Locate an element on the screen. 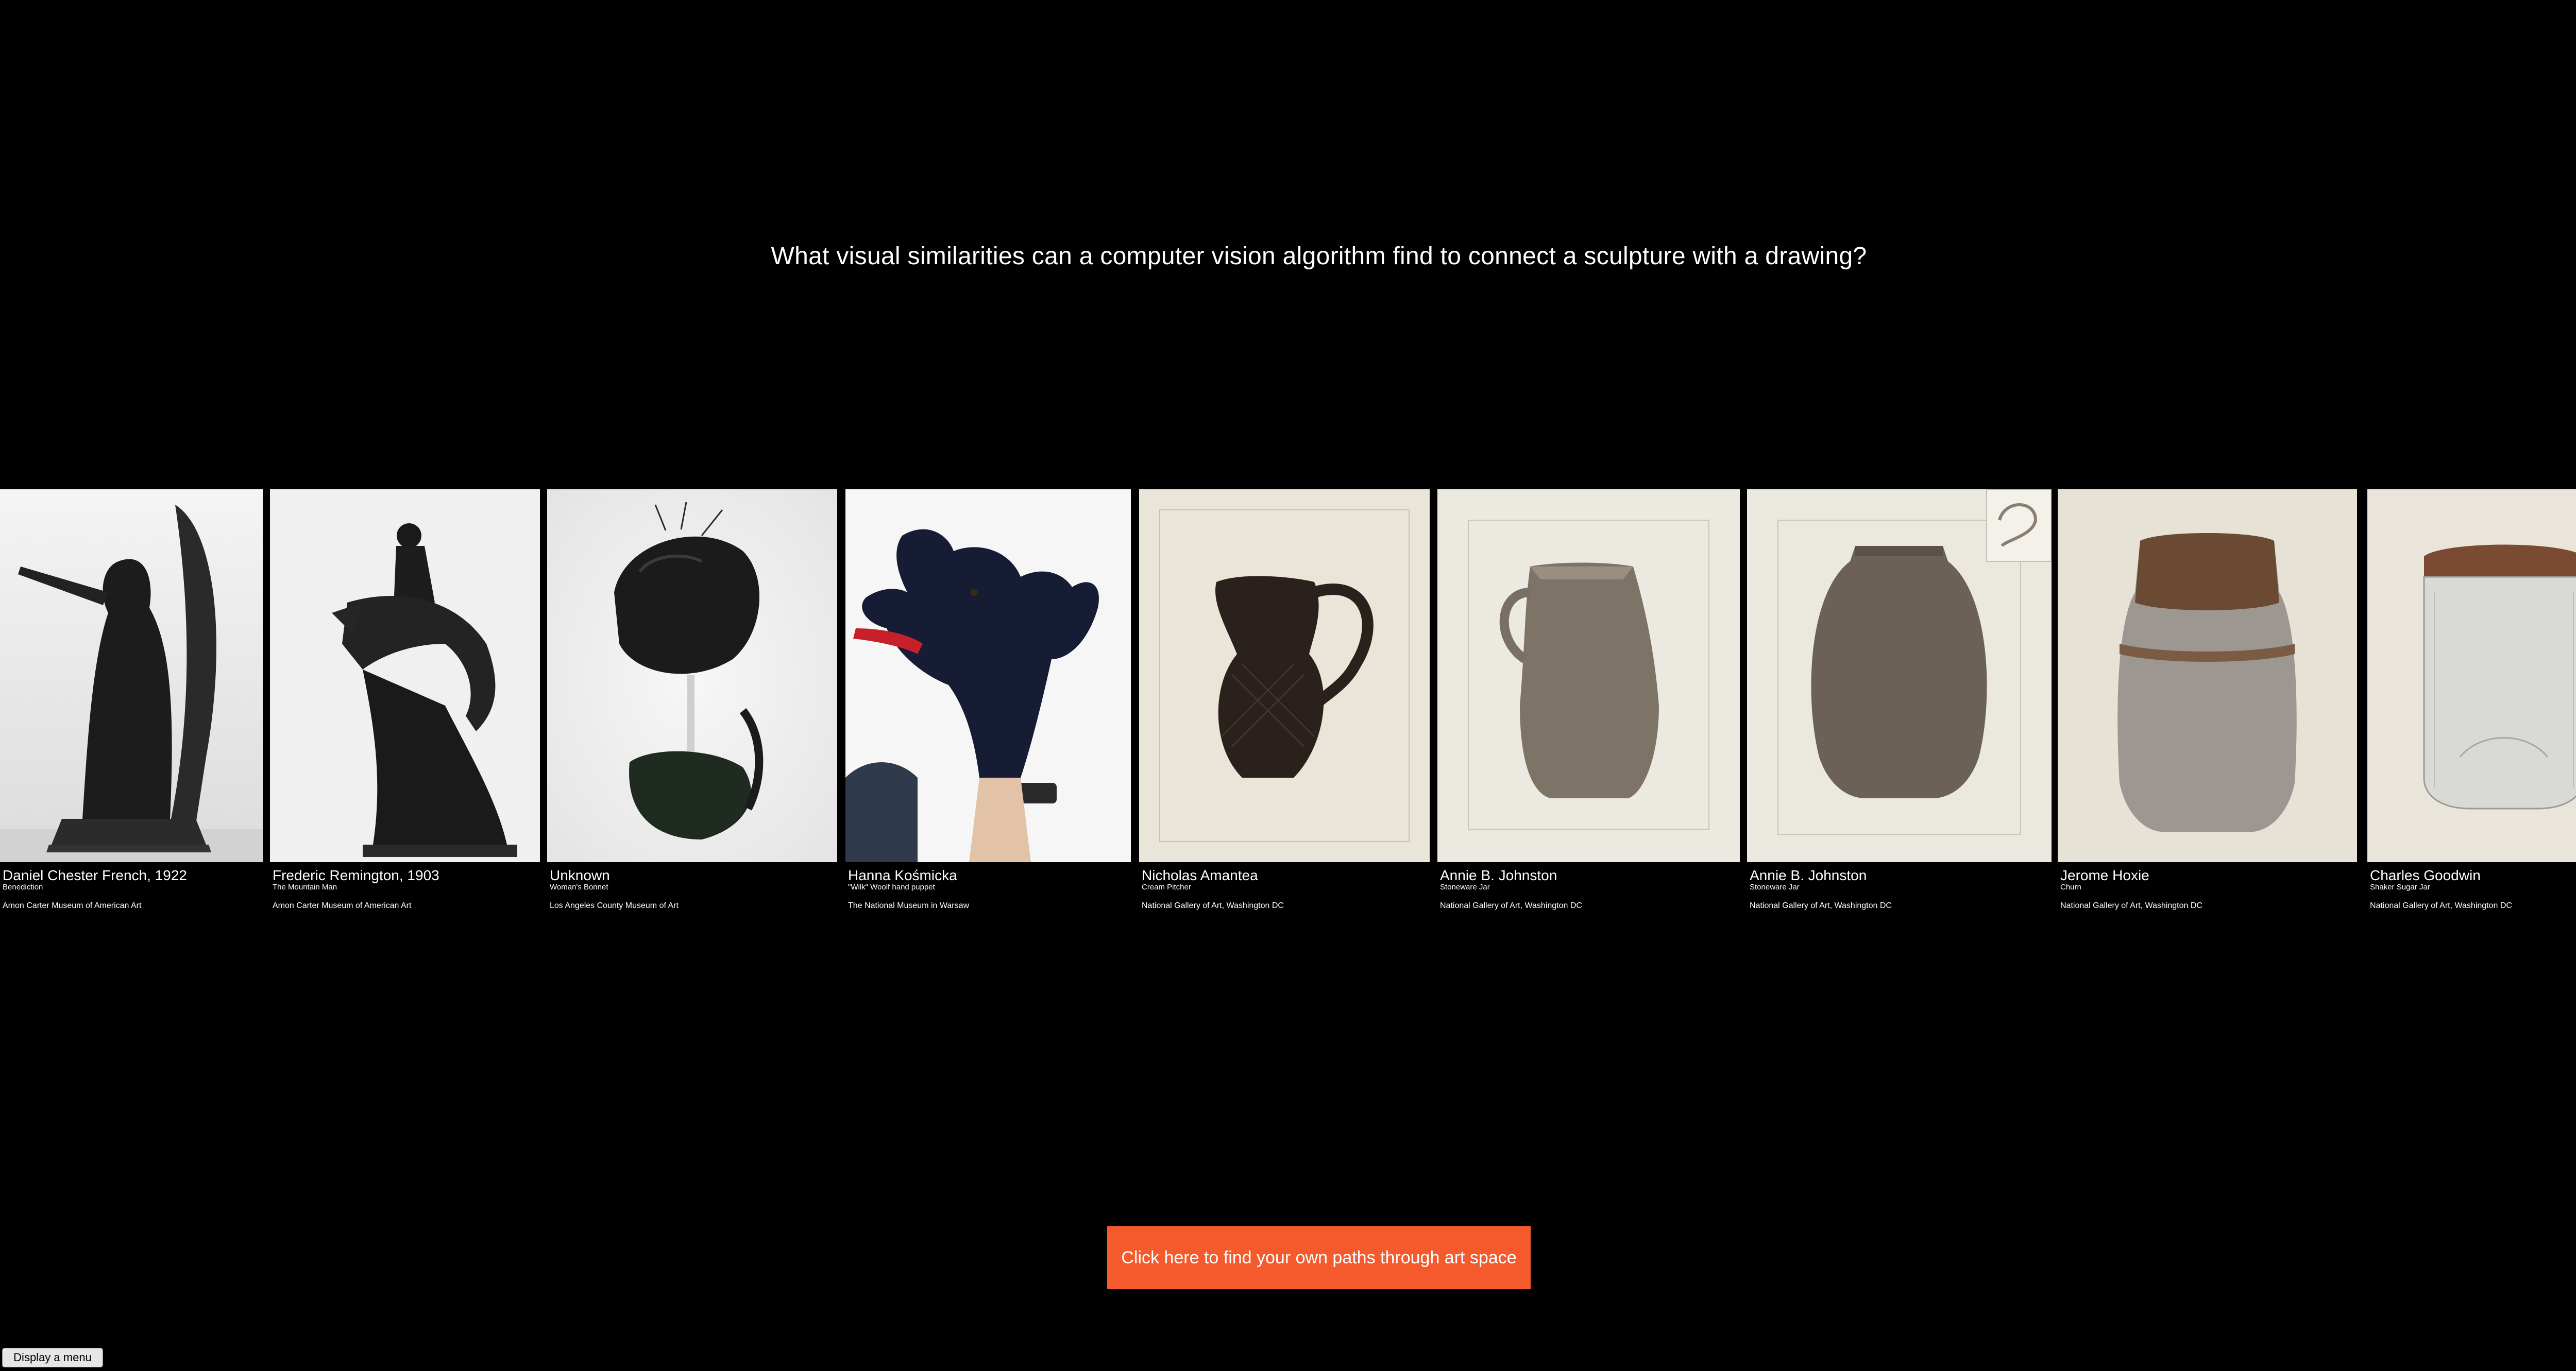  churn-drawing-icon is located at coordinates (2207, 675).